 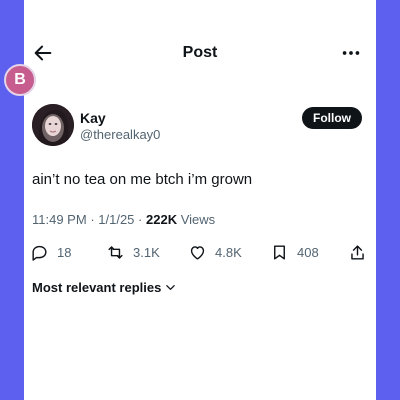 What do you see at coordinates (351, 53) in the screenshot?
I see `more-horizontal-icon` at bounding box center [351, 53].